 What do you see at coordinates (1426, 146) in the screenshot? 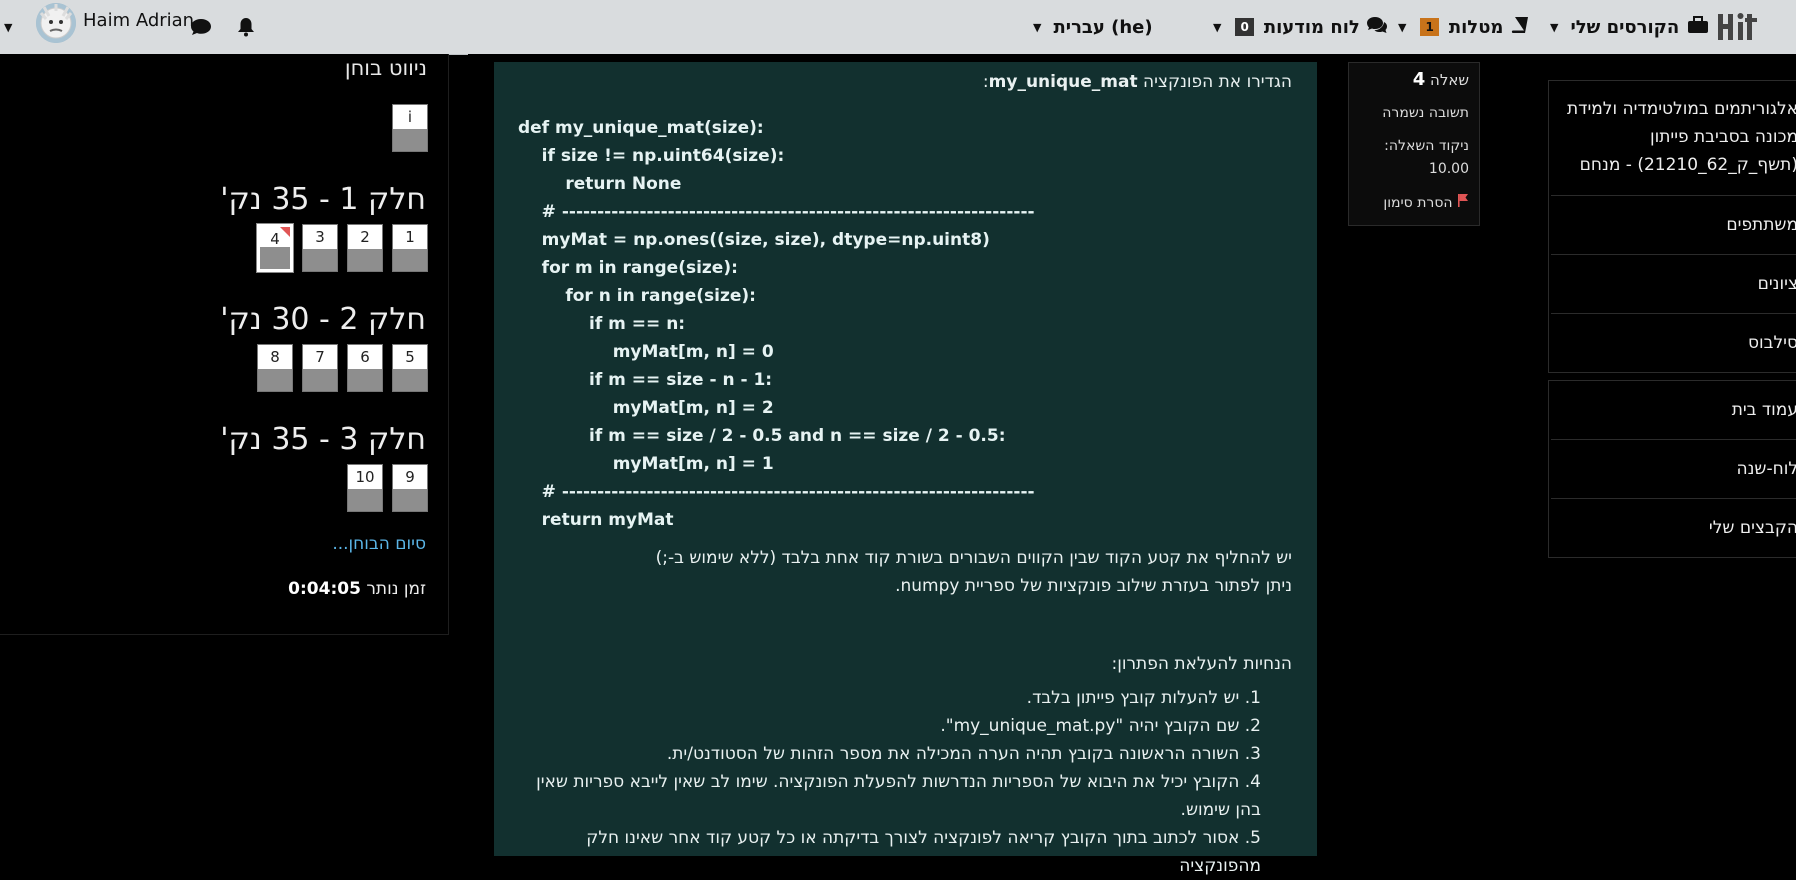
I see `question-grade-label: ניקוד השאלה:` at bounding box center [1426, 146].